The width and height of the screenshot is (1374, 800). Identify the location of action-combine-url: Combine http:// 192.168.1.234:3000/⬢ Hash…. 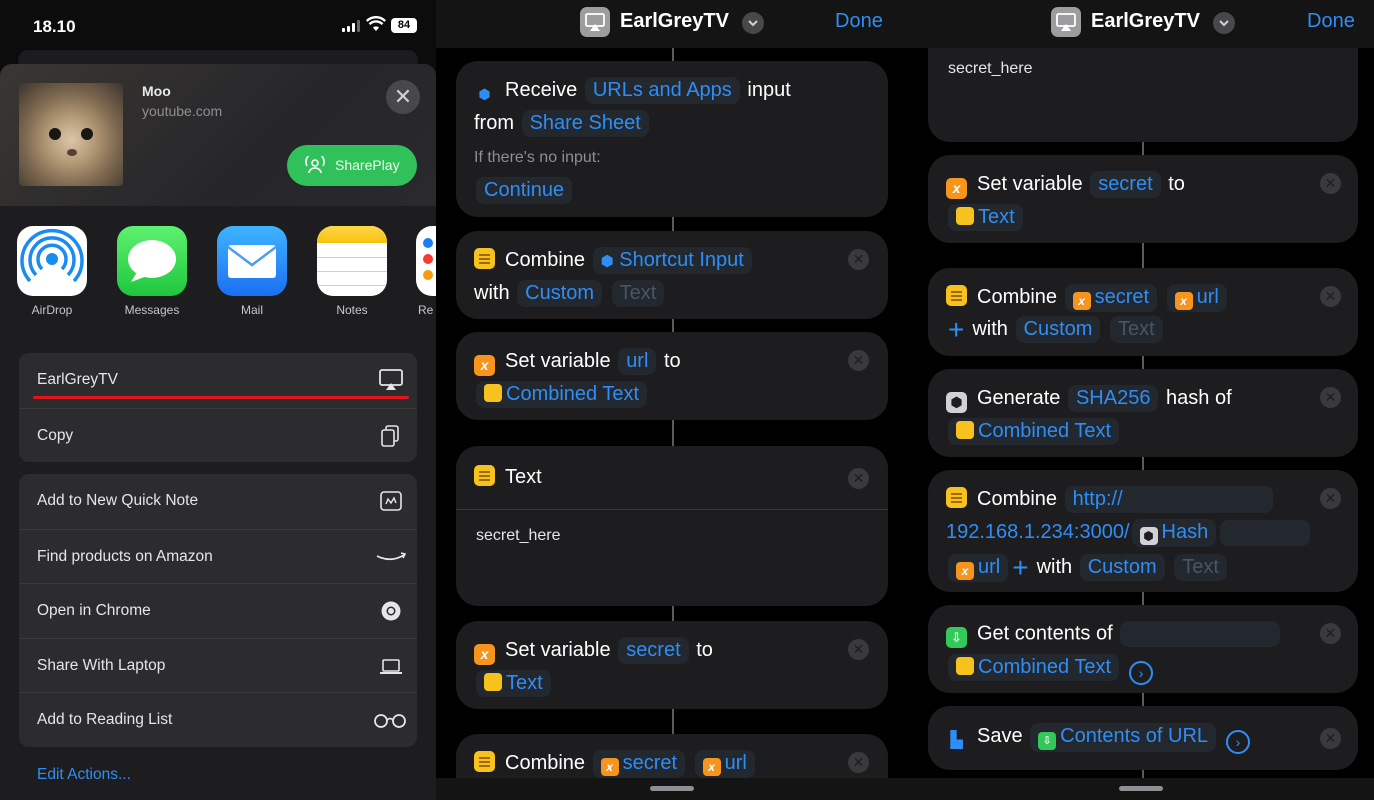
(1143, 531).